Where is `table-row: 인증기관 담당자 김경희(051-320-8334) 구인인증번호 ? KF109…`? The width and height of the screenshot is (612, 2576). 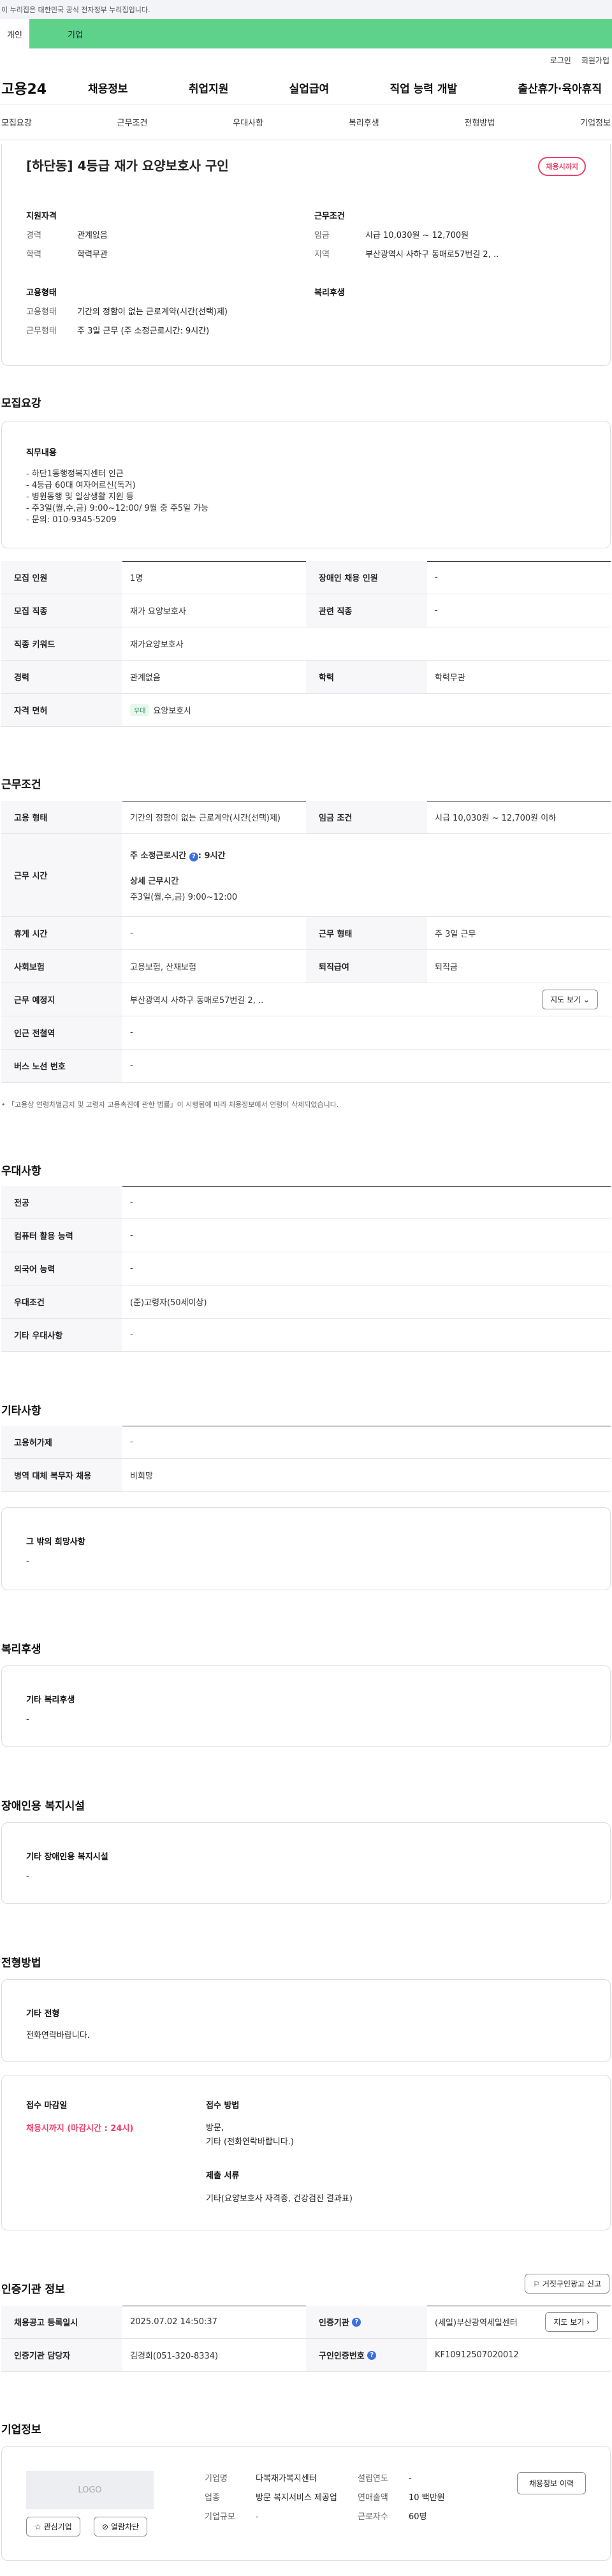
table-row: 인증기관 담당자 김경희(051-320-8334) 구인인증번호 ? KF109… is located at coordinates (306, 2355).